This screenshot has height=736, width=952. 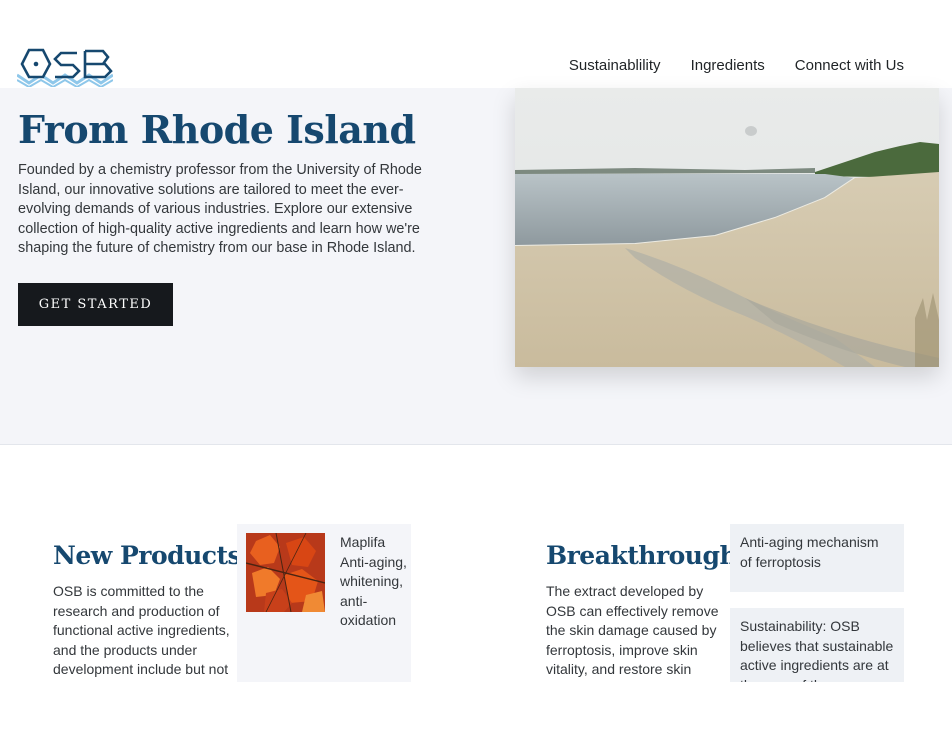 What do you see at coordinates (217, 129) in the screenshot?
I see `hero-title: From Rhode Island` at bounding box center [217, 129].